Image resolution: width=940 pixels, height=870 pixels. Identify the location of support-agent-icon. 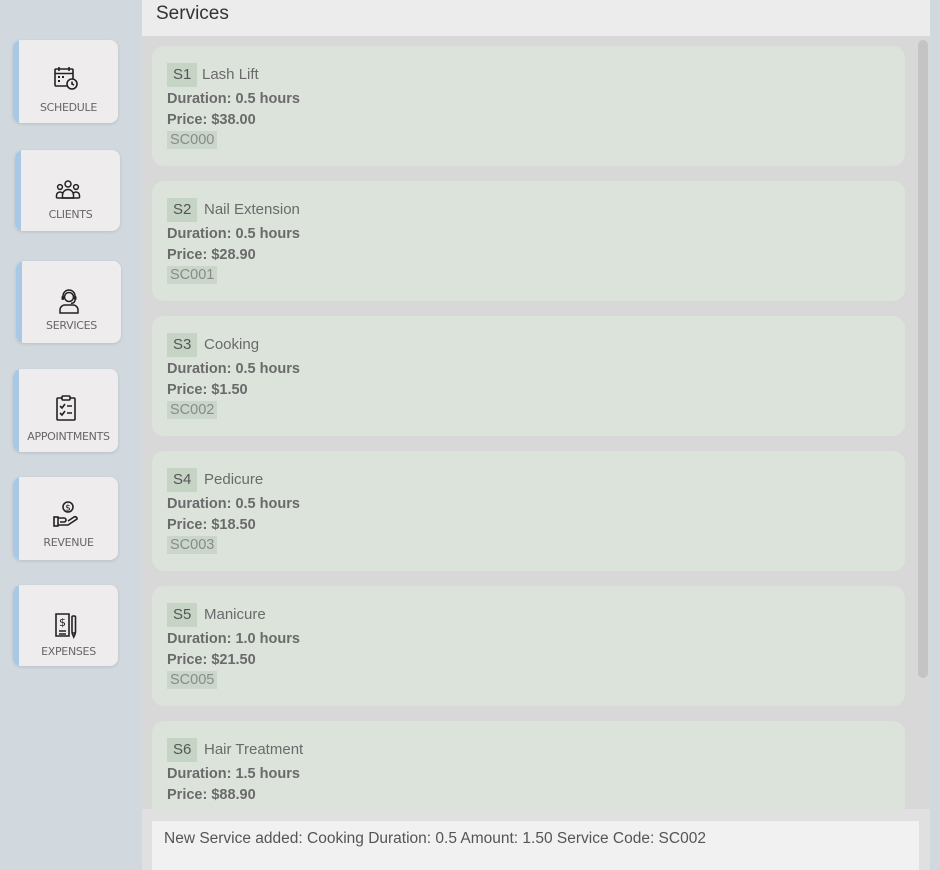
(68, 301).